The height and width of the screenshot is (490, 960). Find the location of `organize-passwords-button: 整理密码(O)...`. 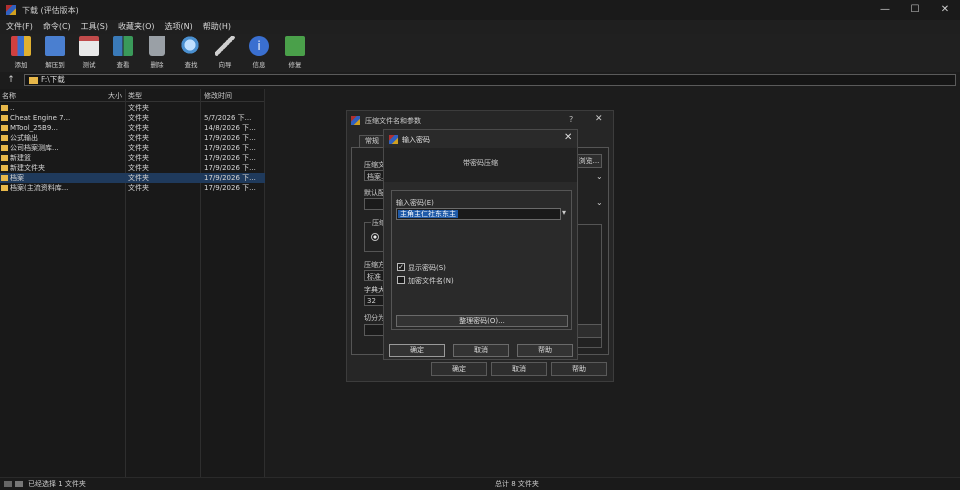

organize-passwords-button: 整理密码(O)... is located at coordinates (482, 321).